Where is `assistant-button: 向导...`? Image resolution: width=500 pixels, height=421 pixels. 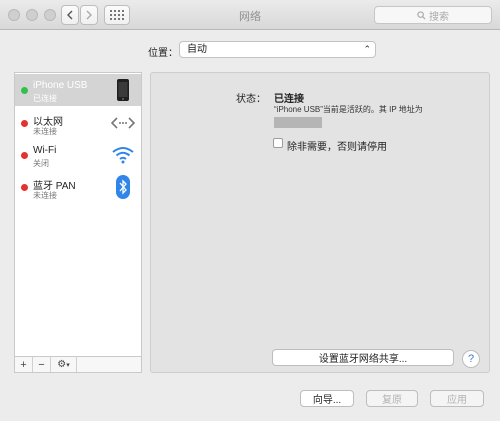
assistant-button: 向导... is located at coordinates (327, 398).